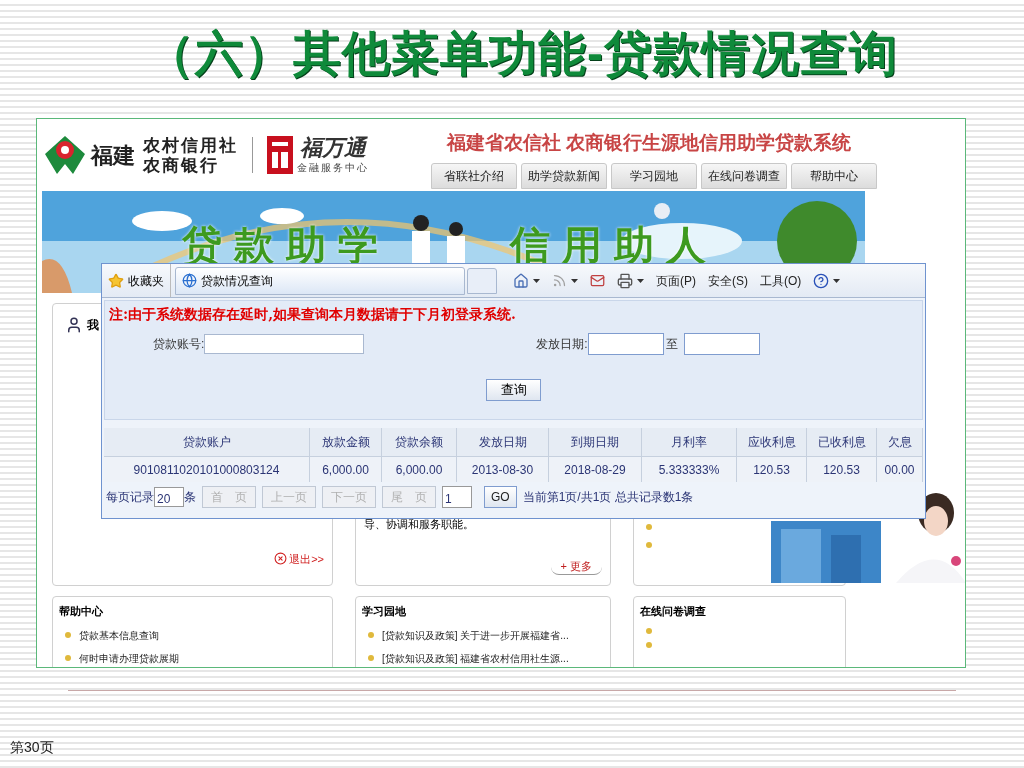  What do you see at coordinates (419, 442) in the screenshot?
I see `column-header: 贷款余额` at bounding box center [419, 442].